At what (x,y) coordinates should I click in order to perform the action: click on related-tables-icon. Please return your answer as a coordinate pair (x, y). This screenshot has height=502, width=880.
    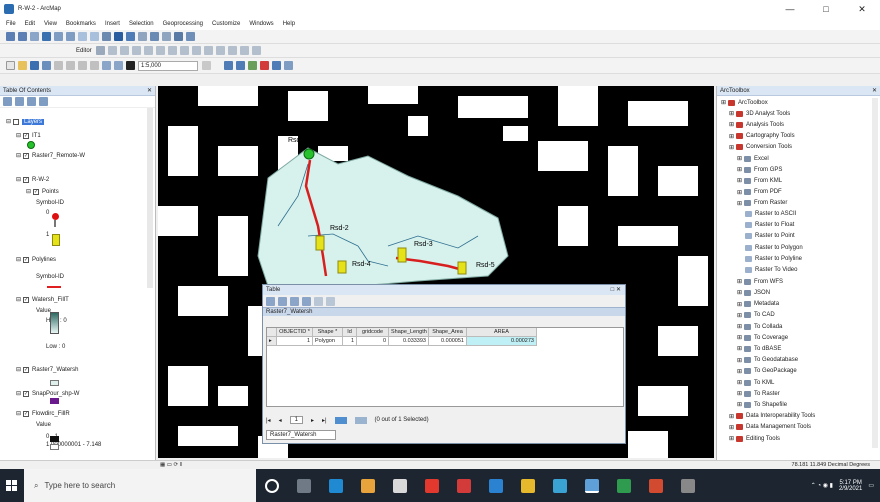
    Looking at the image, I should click on (282, 301).